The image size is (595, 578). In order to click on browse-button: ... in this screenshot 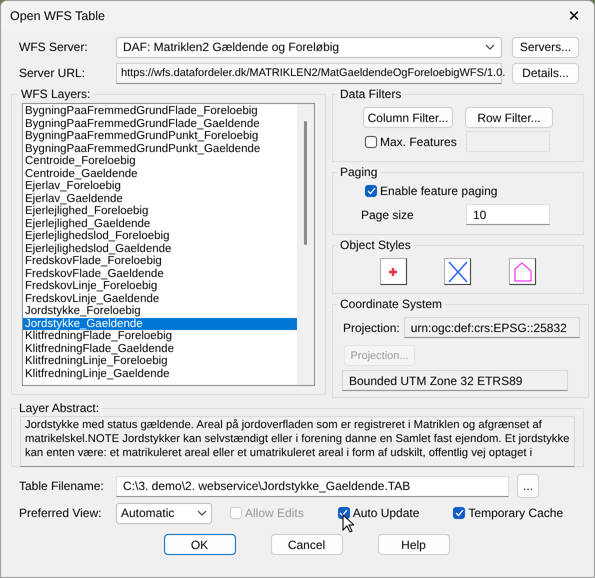, I will do `click(528, 486)`.